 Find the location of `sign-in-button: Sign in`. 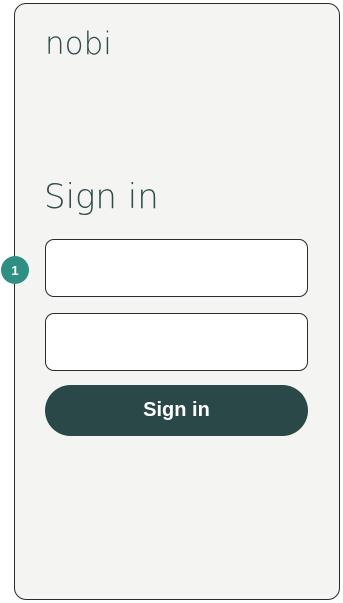

sign-in-button: Sign in is located at coordinates (176, 410).